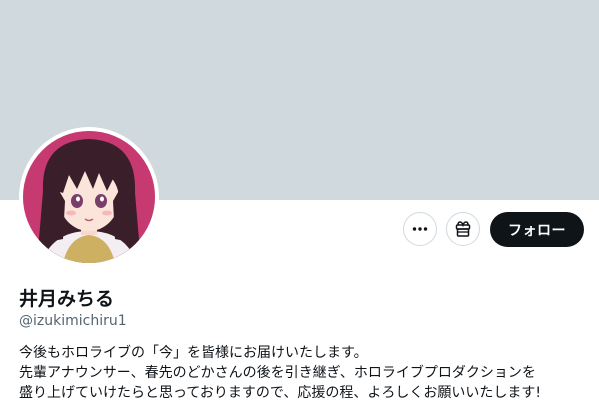 The width and height of the screenshot is (599, 414). Describe the element at coordinates (280, 393) in the screenshot. I see `bio-line: 盛り上げていけたらと思っておりますので、応援の程、よろしくお願いいたします!` at that location.